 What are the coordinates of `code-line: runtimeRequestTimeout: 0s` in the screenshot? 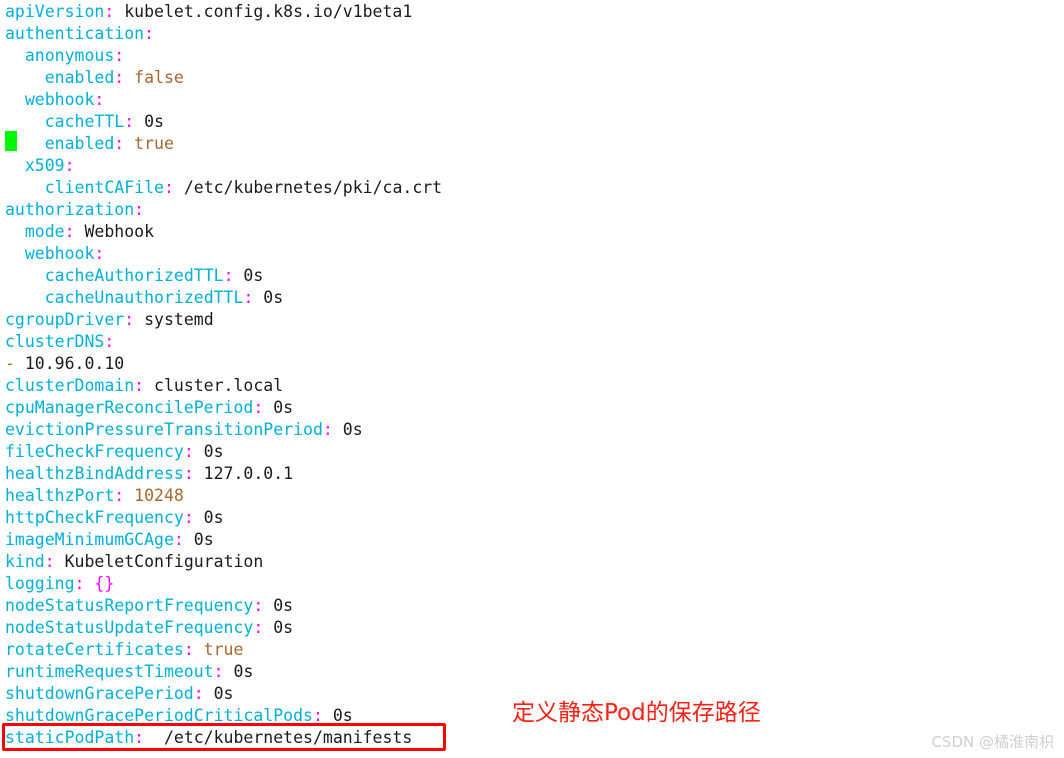 It's located at (223, 672).